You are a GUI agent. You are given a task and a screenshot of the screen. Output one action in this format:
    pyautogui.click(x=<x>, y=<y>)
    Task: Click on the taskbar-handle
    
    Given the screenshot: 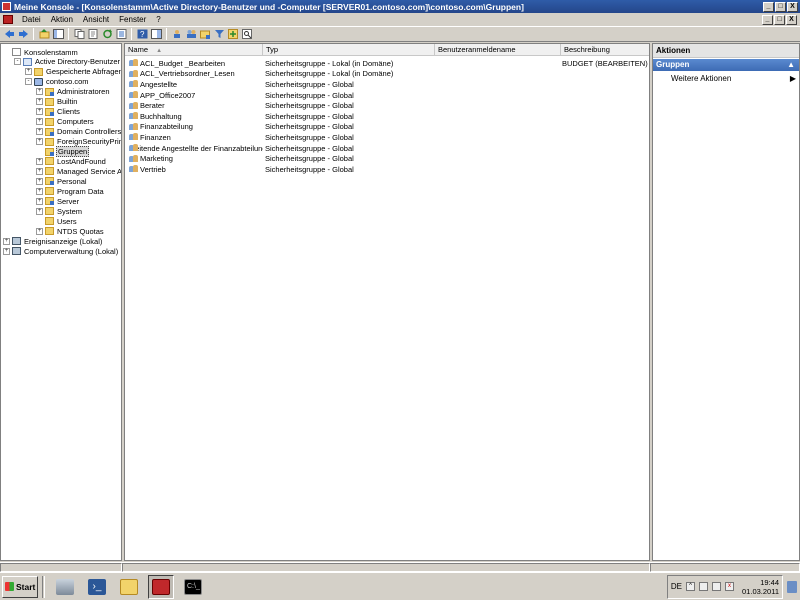 What is the action you would take?
    pyautogui.click(x=43, y=586)
    